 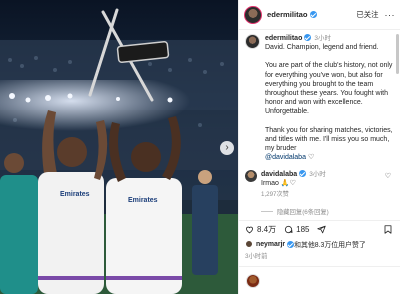 I want to click on caption-avatar, so click(x=252, y=41).